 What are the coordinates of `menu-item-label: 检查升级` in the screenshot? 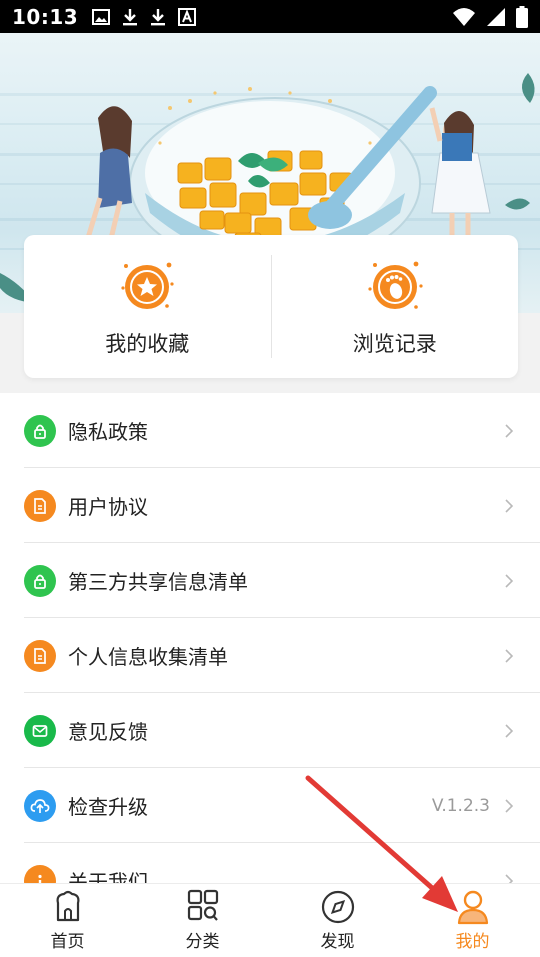 It's located at (108, 807).